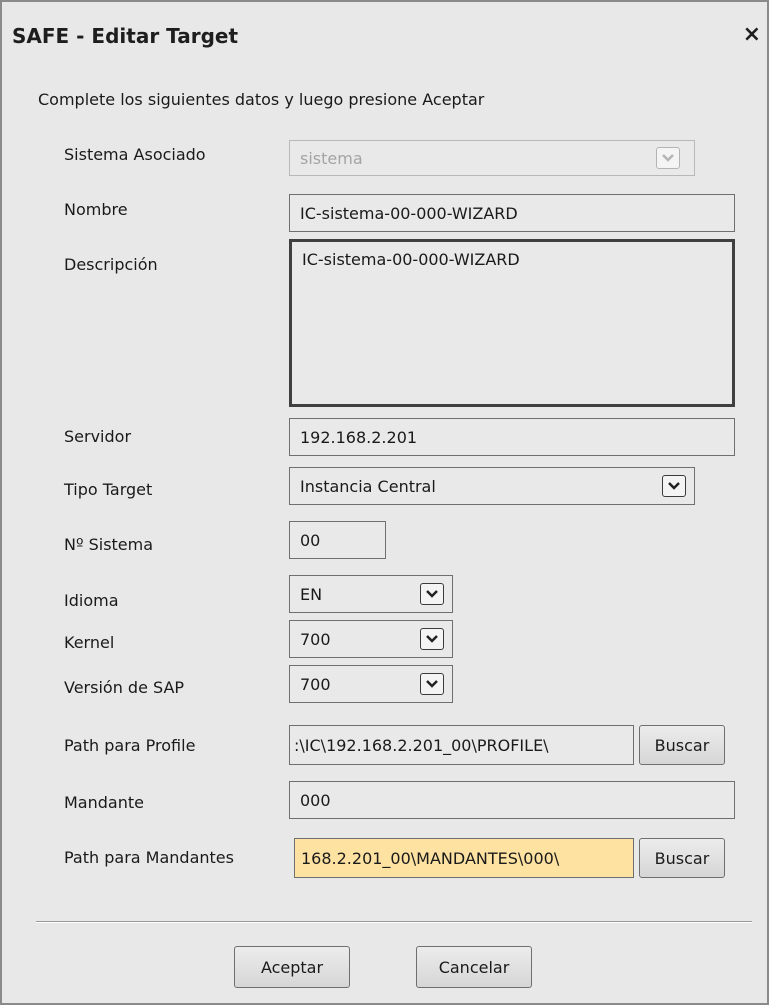 The image size is (769, 1005). What do you see at coordinates (371, 639) in the screenshot?
I see `kernel-select: 700` at bounding box center [371, 639].